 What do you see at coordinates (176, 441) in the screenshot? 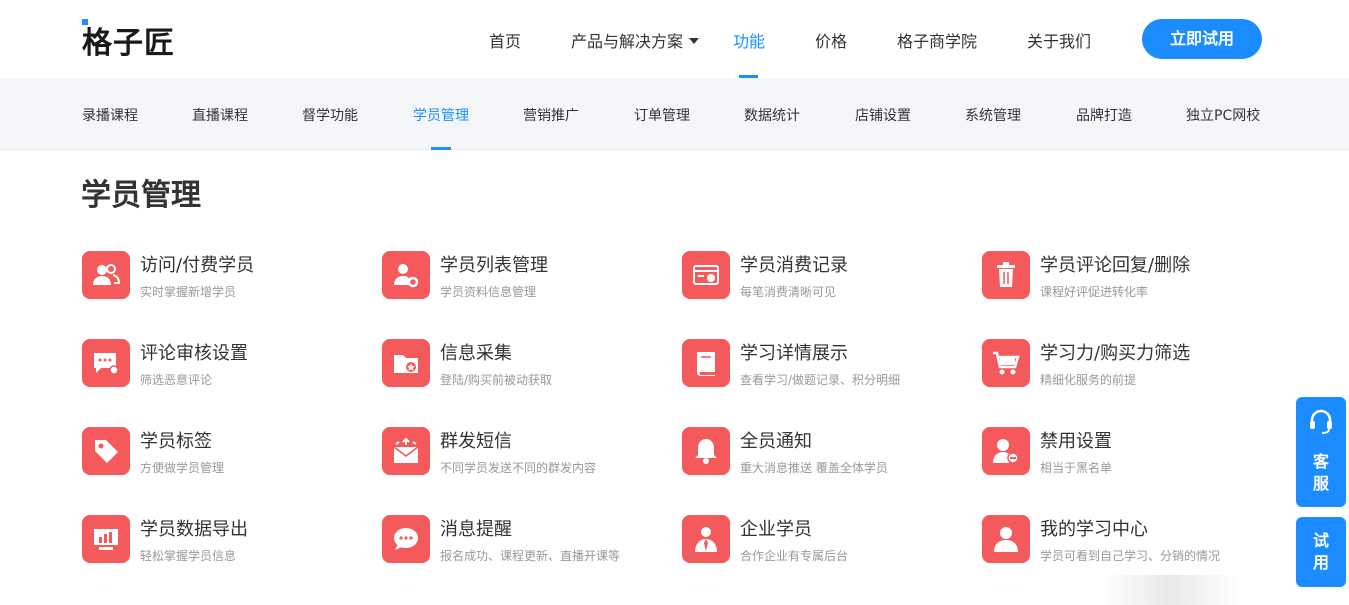
I see `feature-title: 学员标签` at bounding box center [176, 441].